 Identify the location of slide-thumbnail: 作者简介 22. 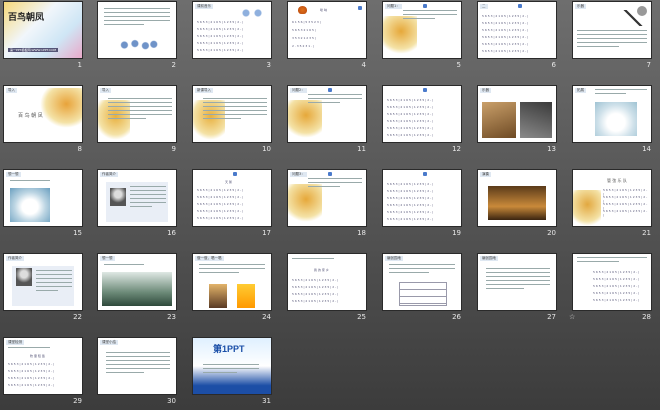
(43, 288).